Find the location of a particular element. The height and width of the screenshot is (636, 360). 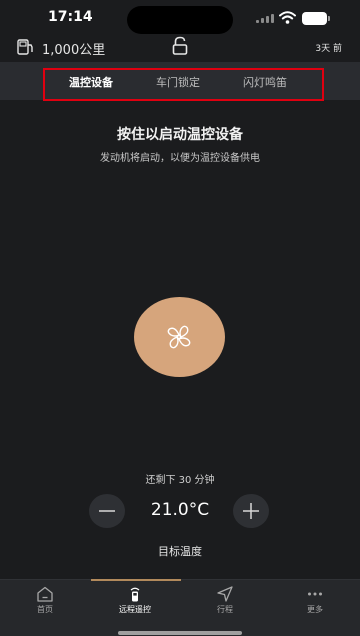

unlock-icon is located at coordinates (180, 46).